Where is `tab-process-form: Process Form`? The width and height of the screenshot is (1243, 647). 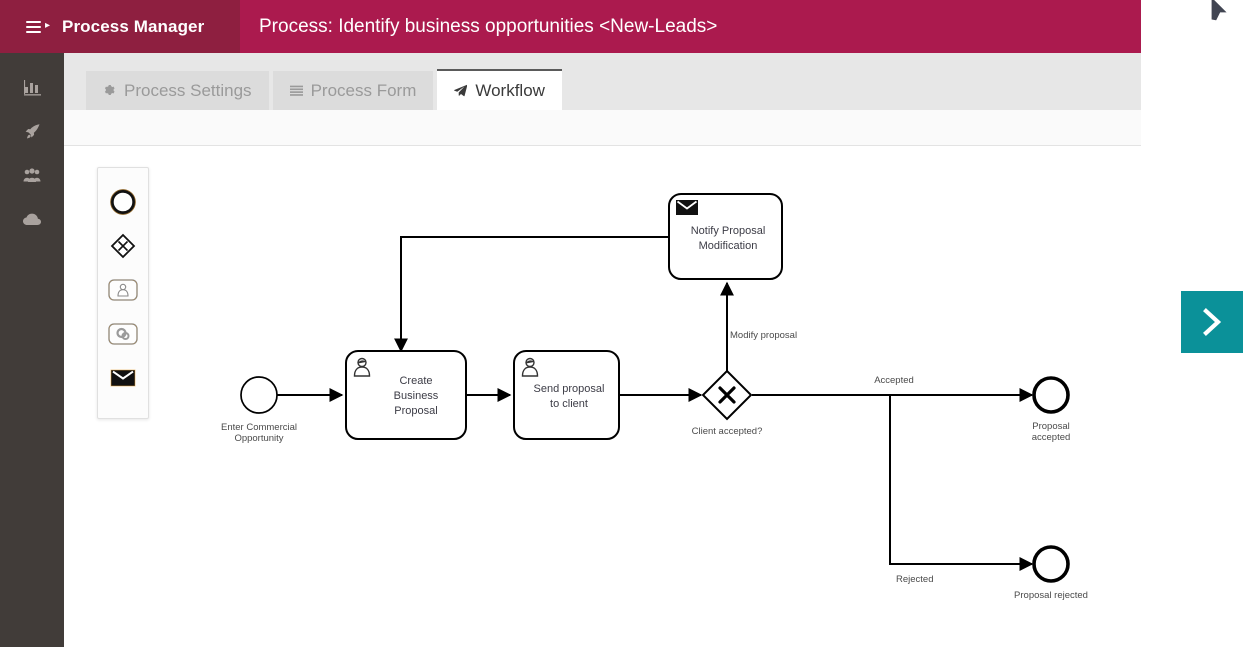 tab-process-form: Process Form is located at coordinates (353, 90).